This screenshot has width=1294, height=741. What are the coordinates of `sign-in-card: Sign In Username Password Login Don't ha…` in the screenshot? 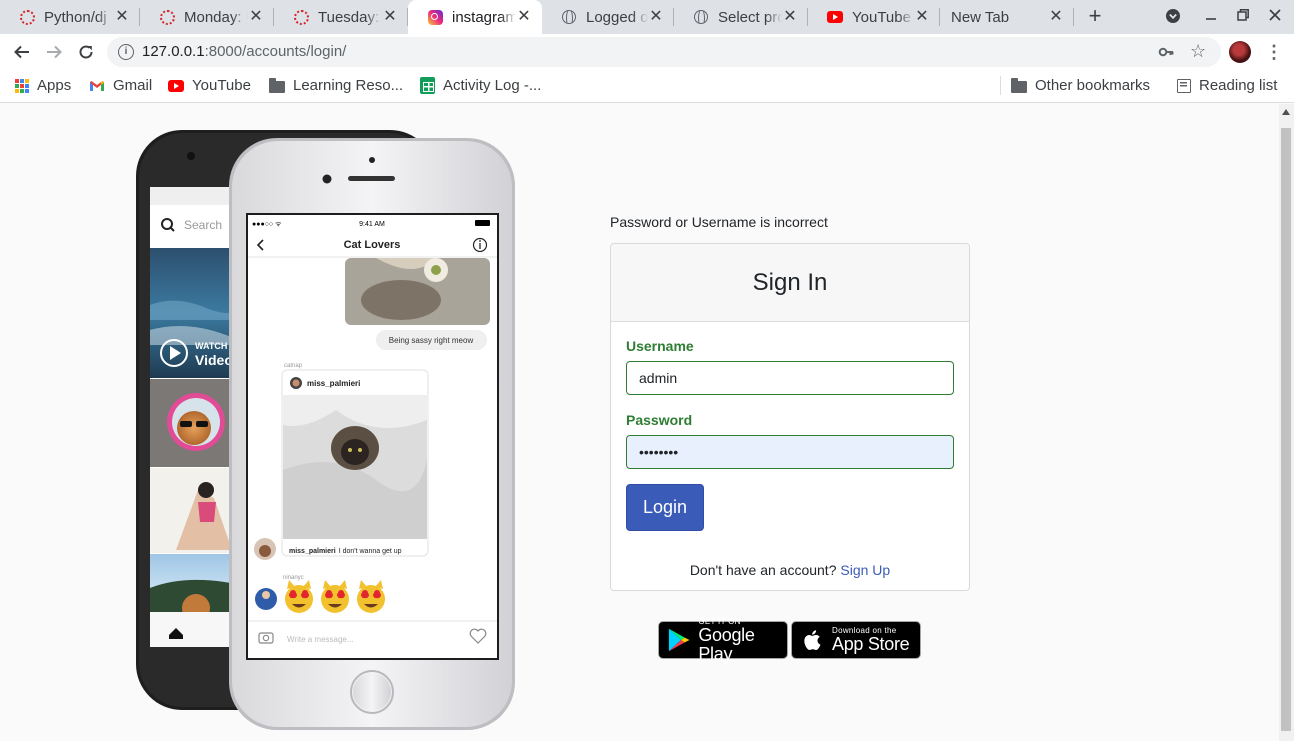 It's located at (790, 417).